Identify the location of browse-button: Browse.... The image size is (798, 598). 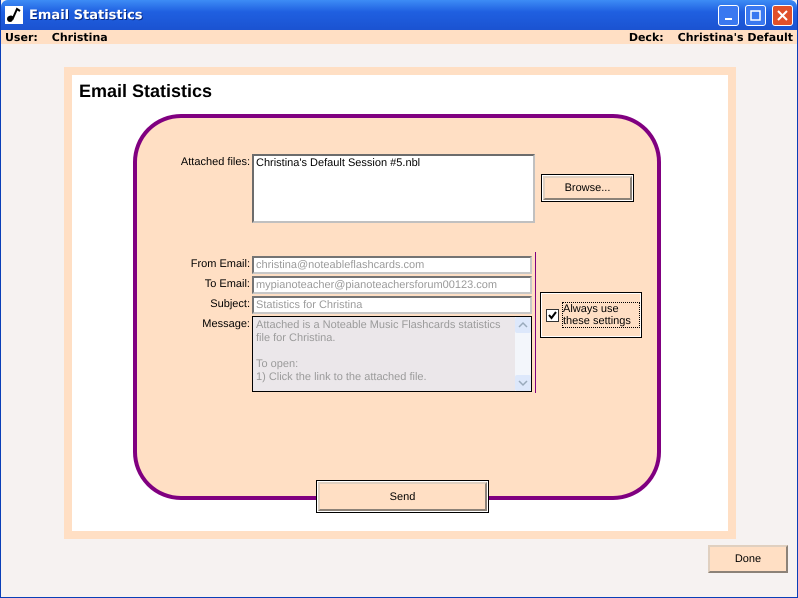
(587, 188).